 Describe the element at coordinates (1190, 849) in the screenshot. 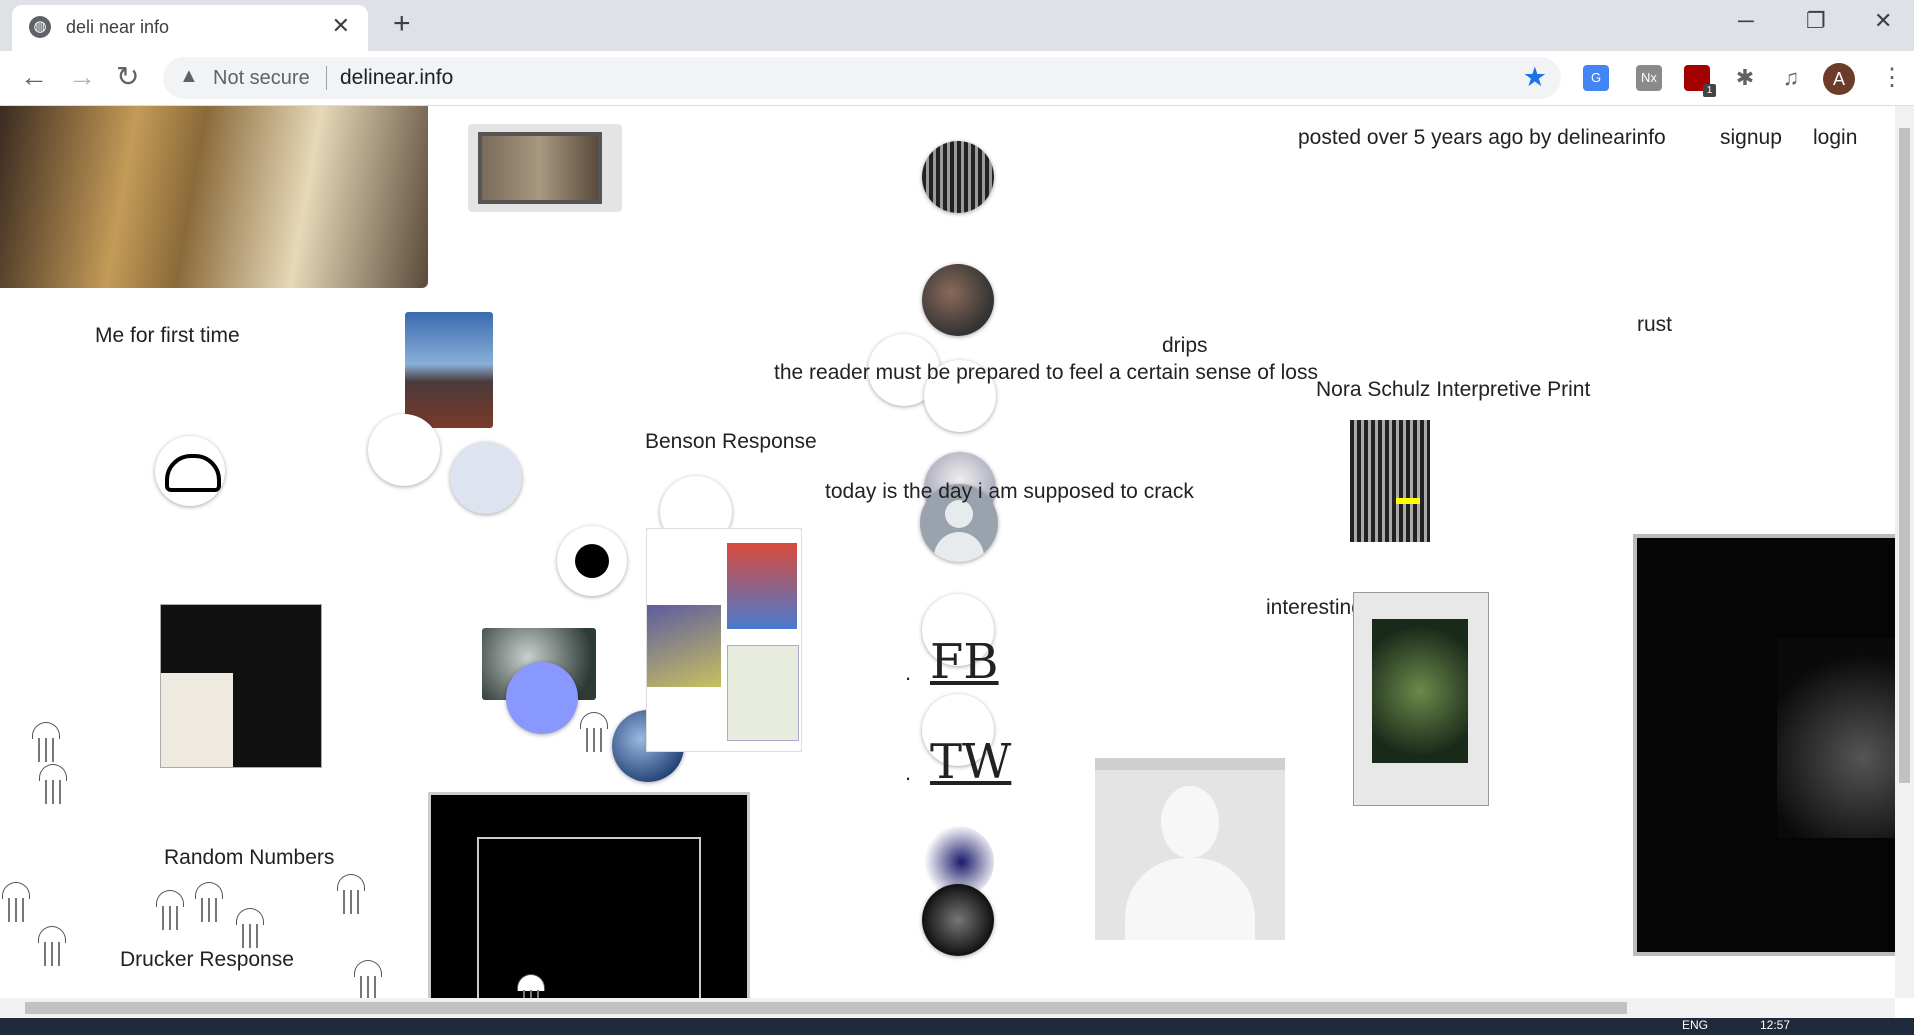

I see `3d-bust-thumbnail` at that location.